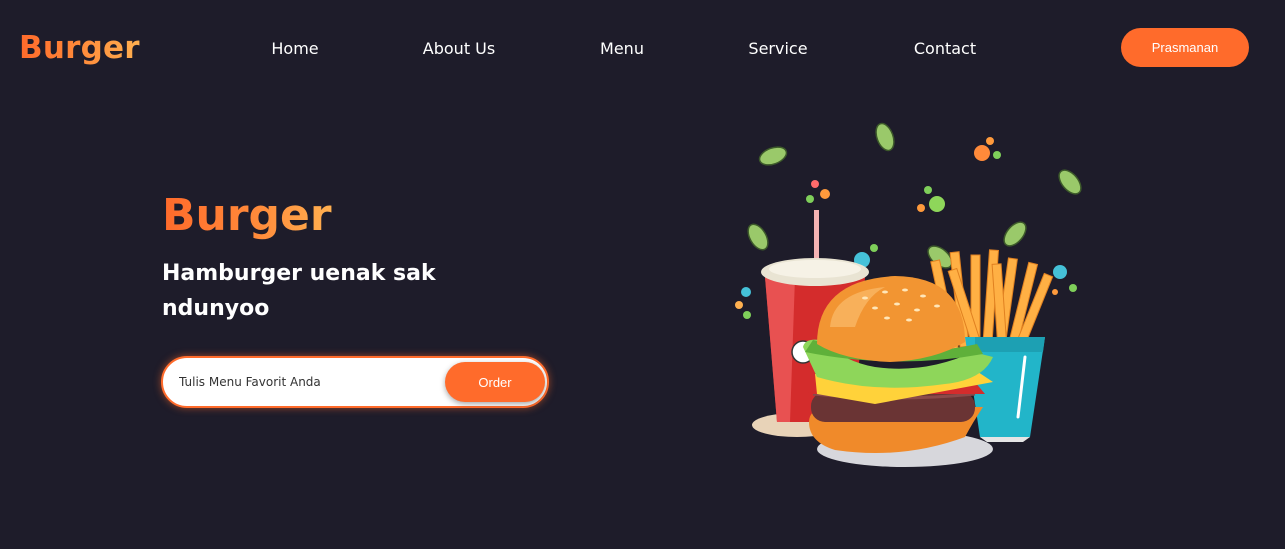 The height and width of the screenshot is (549, 1285). I want to click on prasmanan-button: Prasmanan, so click(1185, 47).